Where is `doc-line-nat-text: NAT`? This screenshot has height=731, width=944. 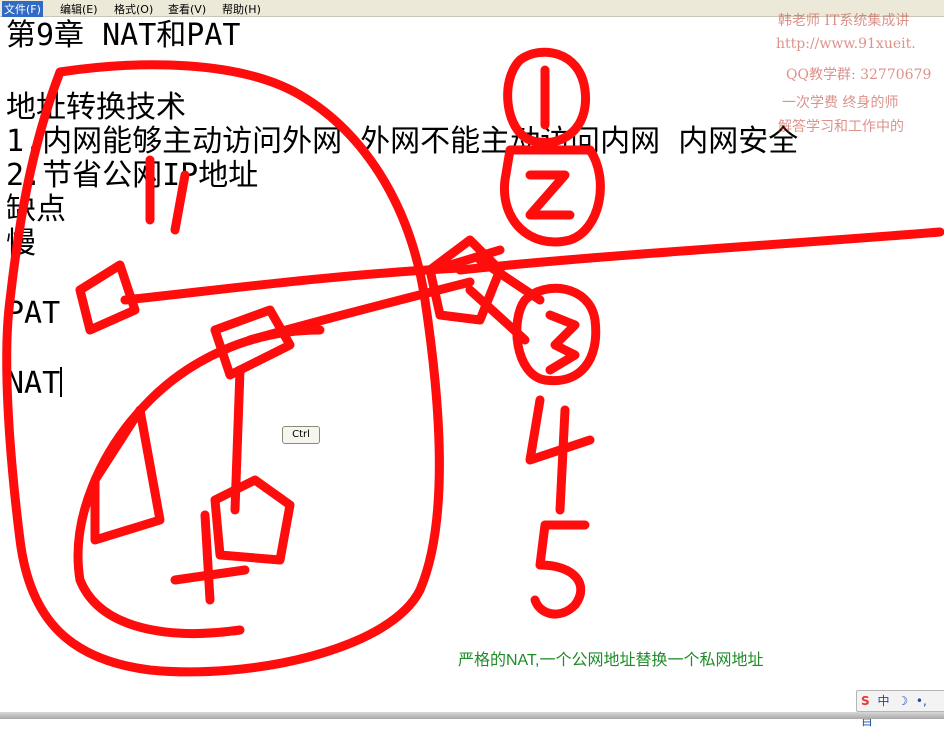
doc-line-nat-text: NAT is located at coordinates (33, 383).